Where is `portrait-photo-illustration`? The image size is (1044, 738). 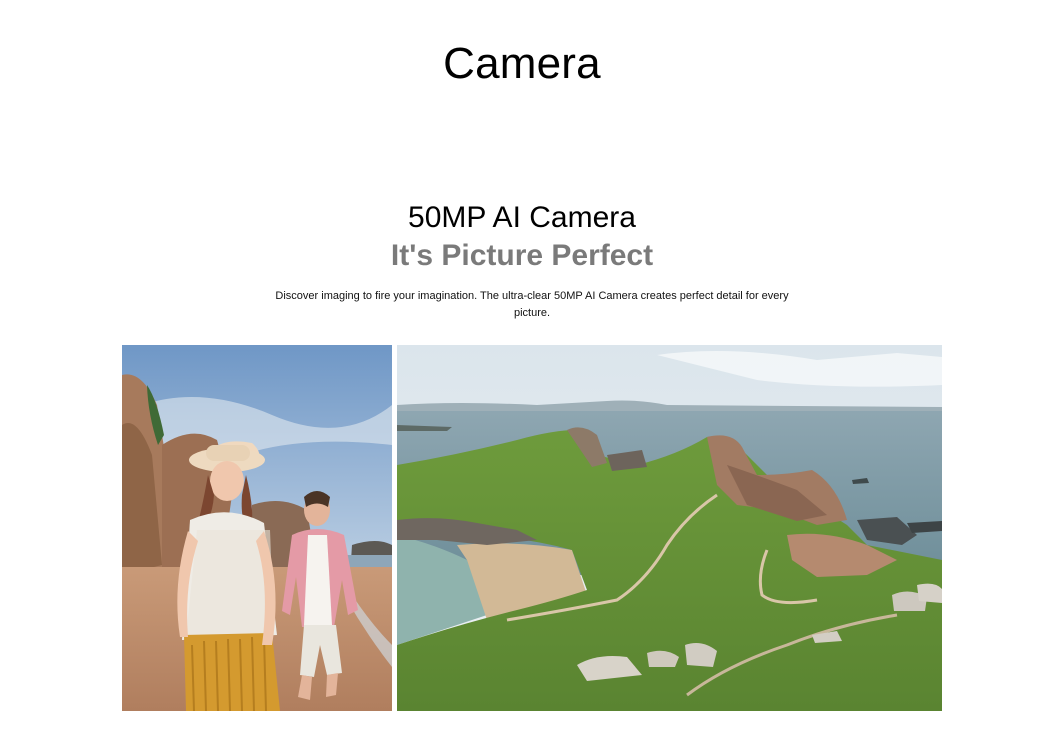 portrait-photo-illustration is located at coordinates (257, 528).